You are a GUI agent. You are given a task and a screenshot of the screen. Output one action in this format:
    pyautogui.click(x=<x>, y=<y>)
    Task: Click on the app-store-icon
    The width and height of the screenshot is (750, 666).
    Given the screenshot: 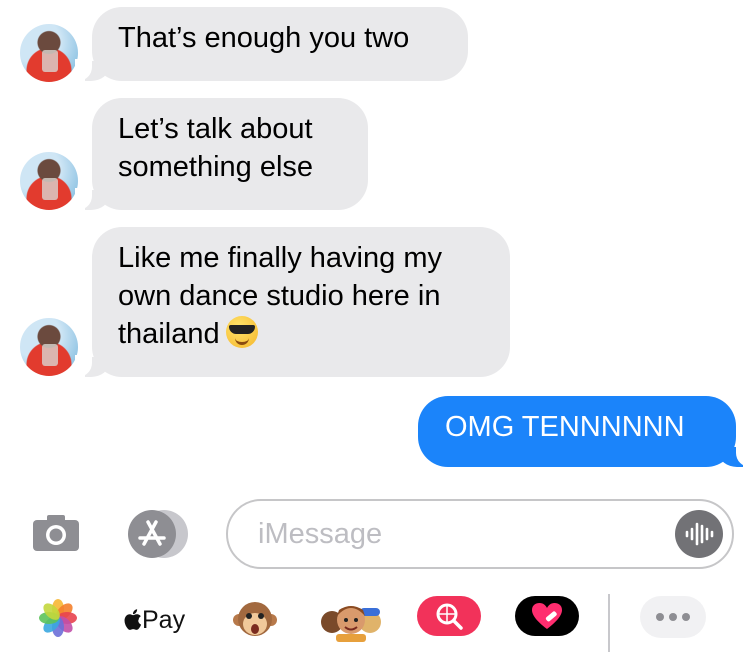 What is the action you would take?
    pyautogui.click(x=152, y=534)
    